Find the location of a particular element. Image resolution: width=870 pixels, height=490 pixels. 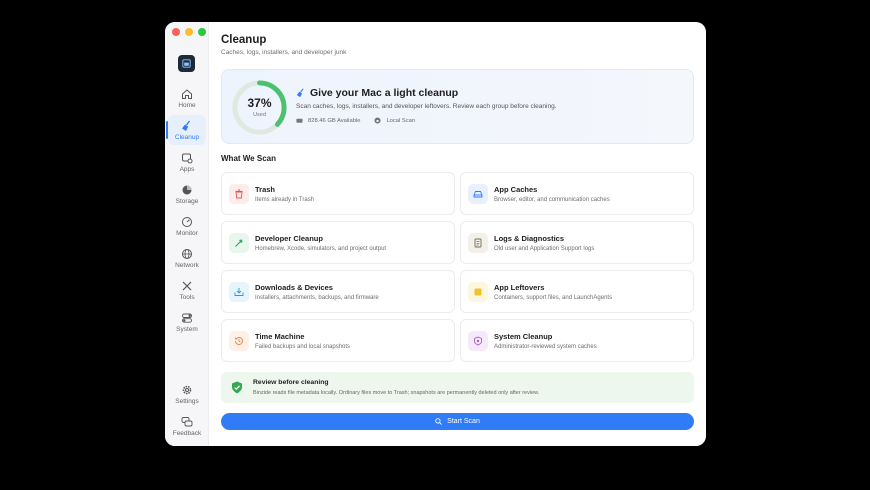

sidebar-item-tools: Tools is located at coordinates (187, 290).